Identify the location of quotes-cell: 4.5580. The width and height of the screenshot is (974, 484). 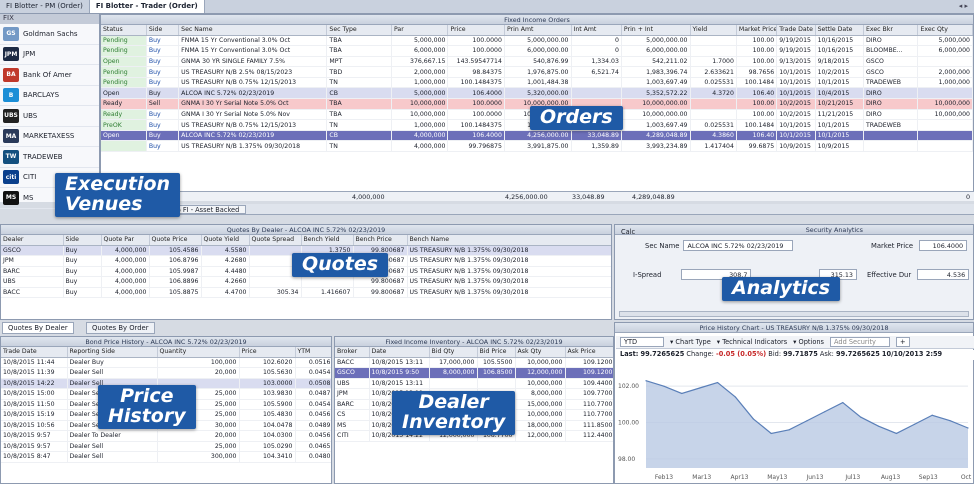
(225, 250).